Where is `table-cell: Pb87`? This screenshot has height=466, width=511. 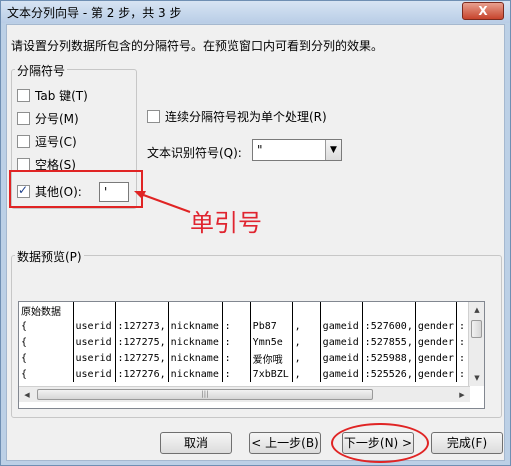
table-cell: Pb87 is located at coordinates (271, 326).